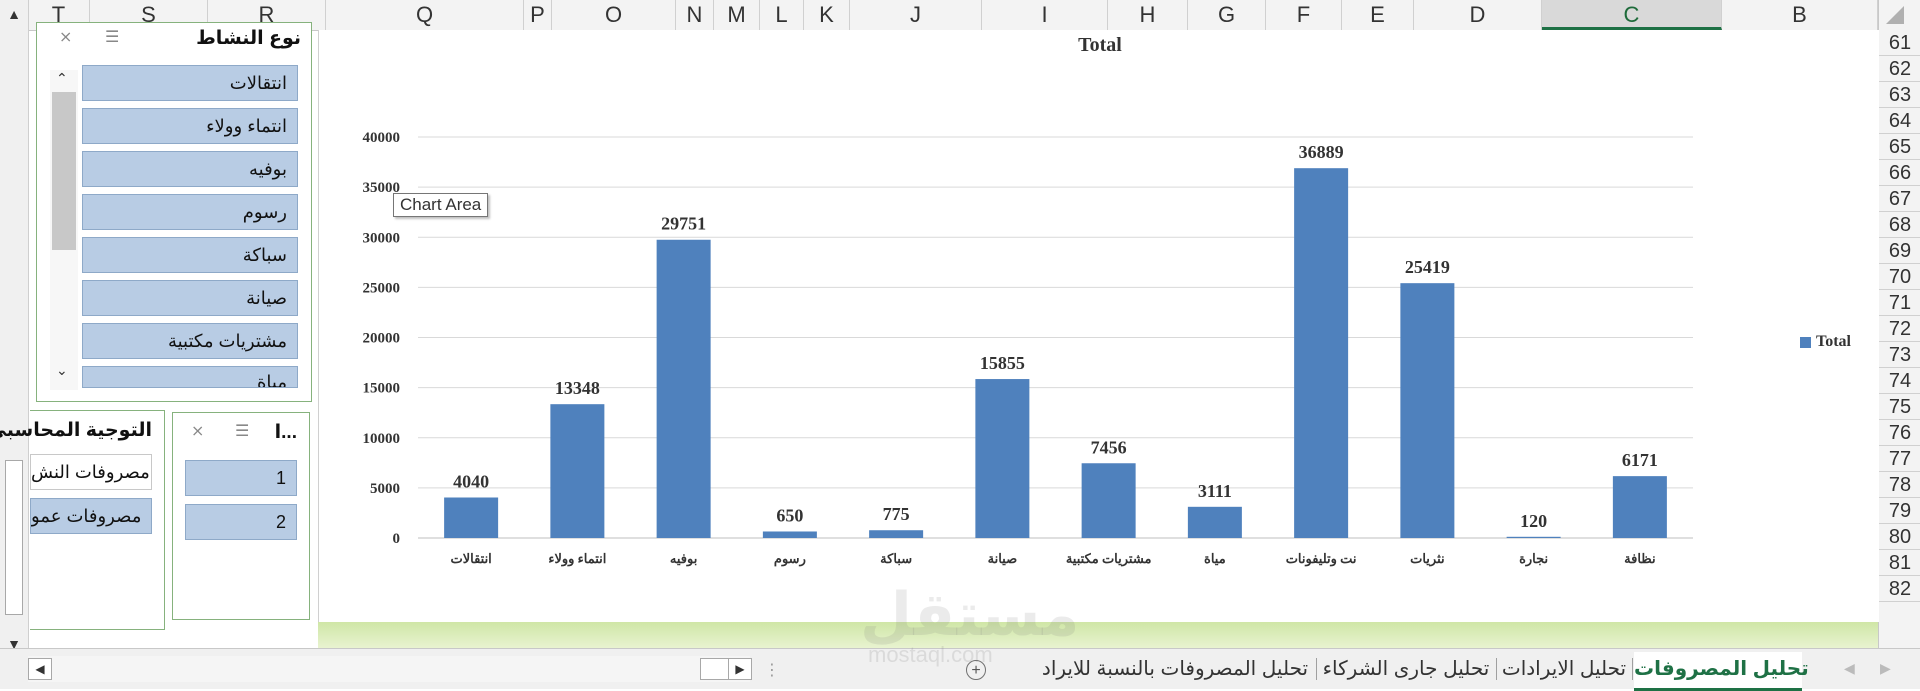 This screenshot has width=1920, height=691. What do you see at coordinates (1899, 511) in the screenshot?
I see `row-header: 79` at bounding box center [1899, 511].